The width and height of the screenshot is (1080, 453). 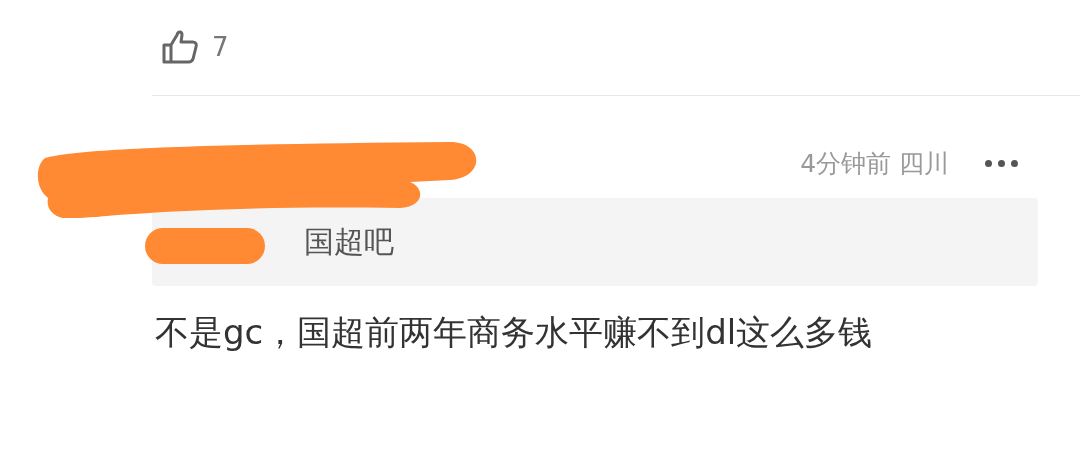 I want to click on like-count: 7, so click(x=220, y=47).